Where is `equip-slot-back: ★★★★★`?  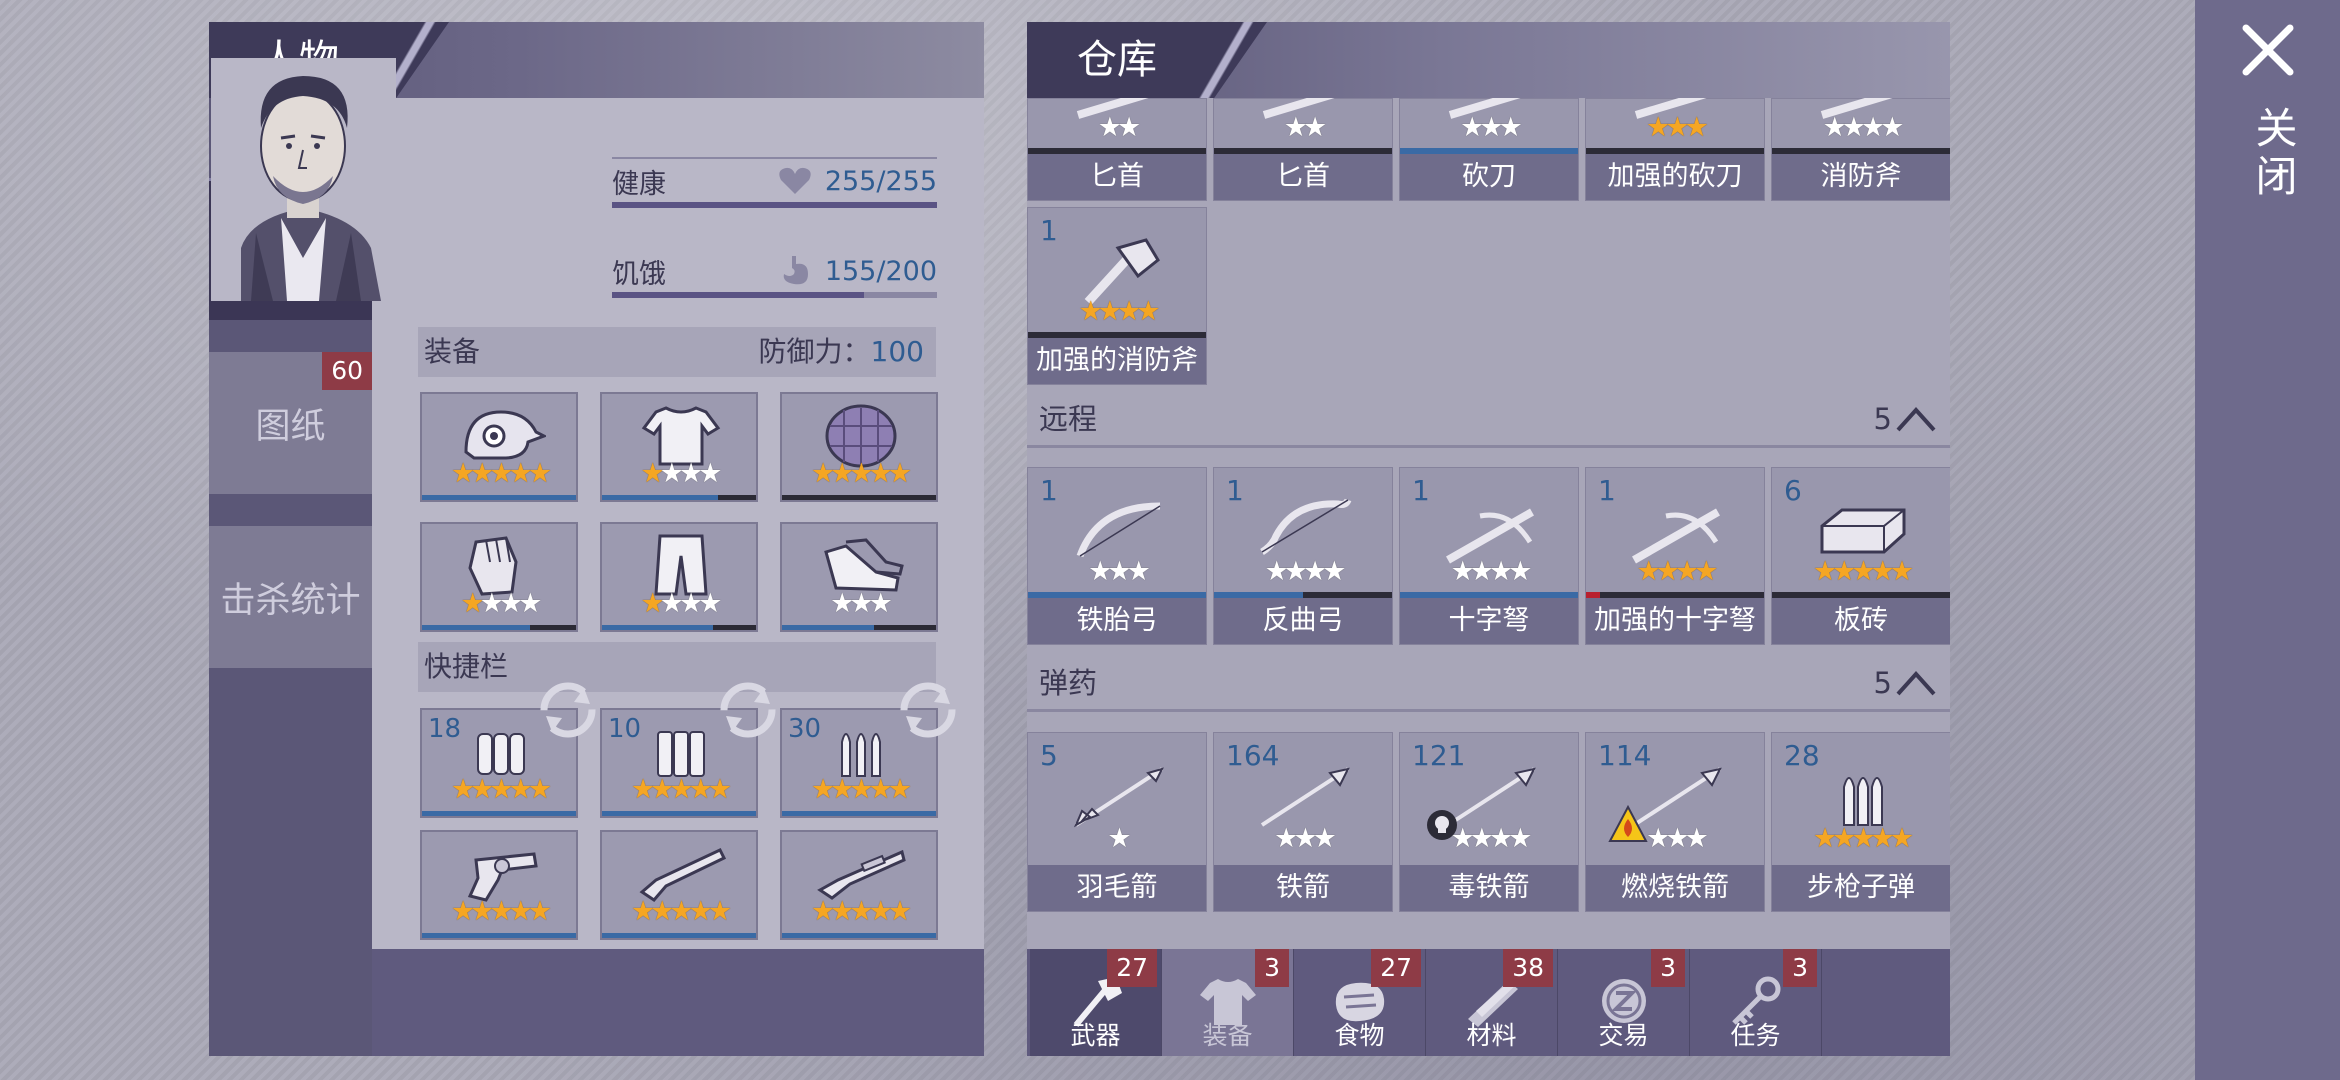
equip-slot-back: ★★★★★ is located at coordinates (859, 447).